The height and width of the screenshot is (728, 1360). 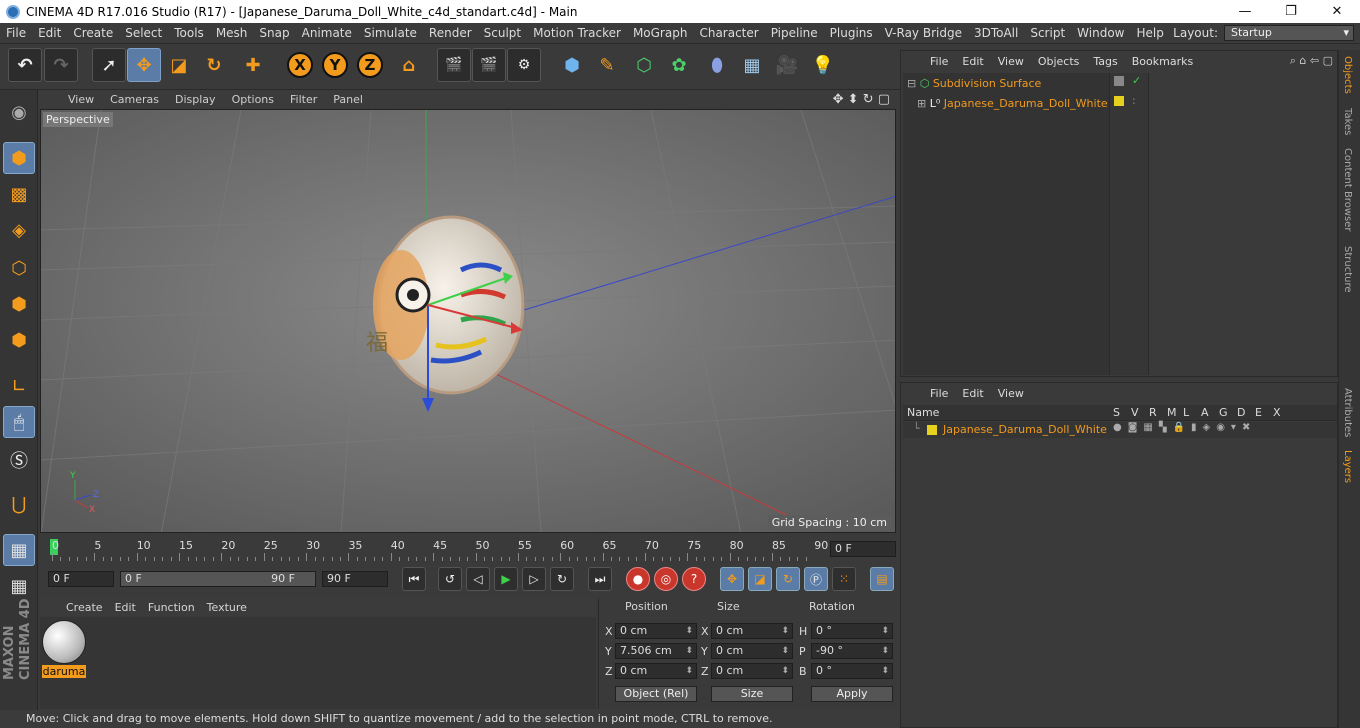 I want to click on next-frame-button: ▷, so click(x=534, y=579).